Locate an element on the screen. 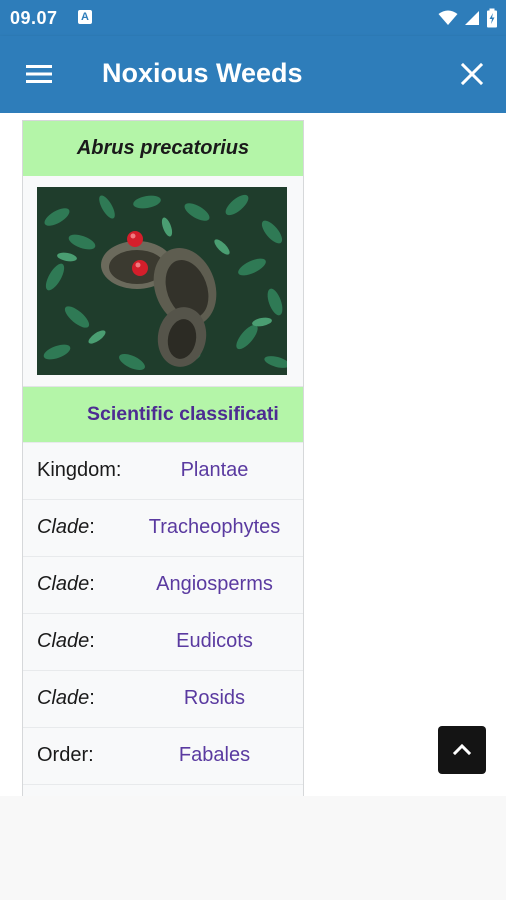 Image resolution: width=506 pixels, height=900 pixels. app-bar: Noxious Weeds is located at coordinates (253, 74).